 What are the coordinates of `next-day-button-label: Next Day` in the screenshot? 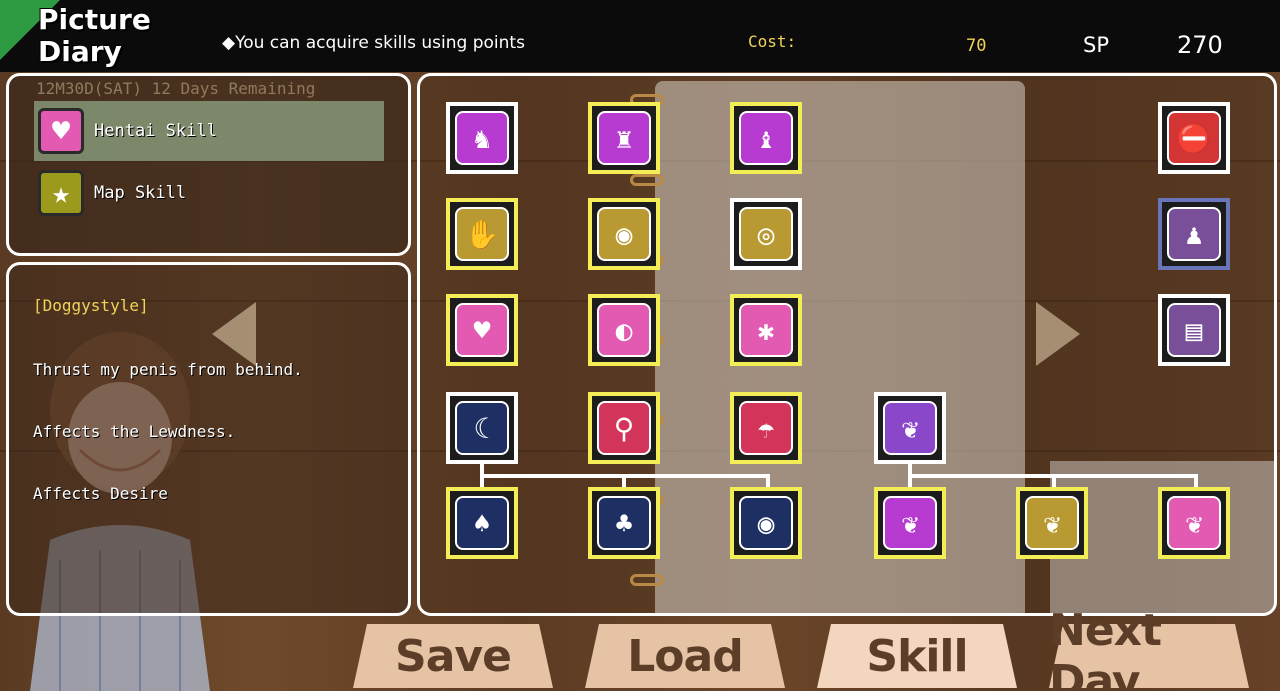 It's located at (1105, 648).